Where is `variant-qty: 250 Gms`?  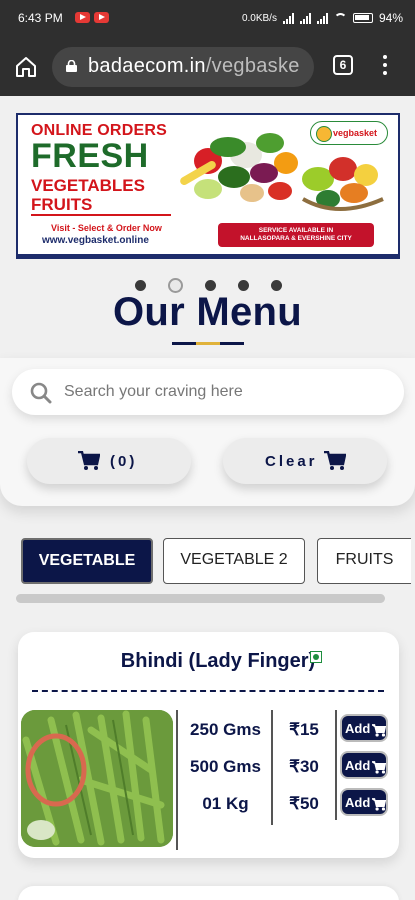 variant-qty: 250 Gms is located at coordinates (225, 729).